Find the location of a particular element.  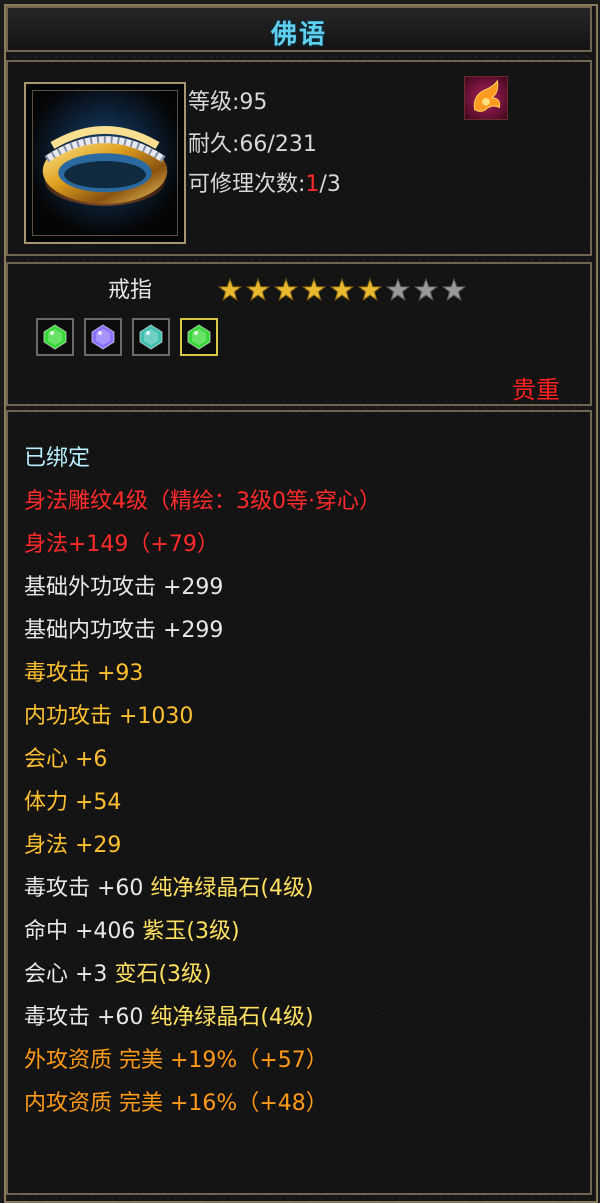

title-bar: 佛语 is located at coordinates (299, 29).